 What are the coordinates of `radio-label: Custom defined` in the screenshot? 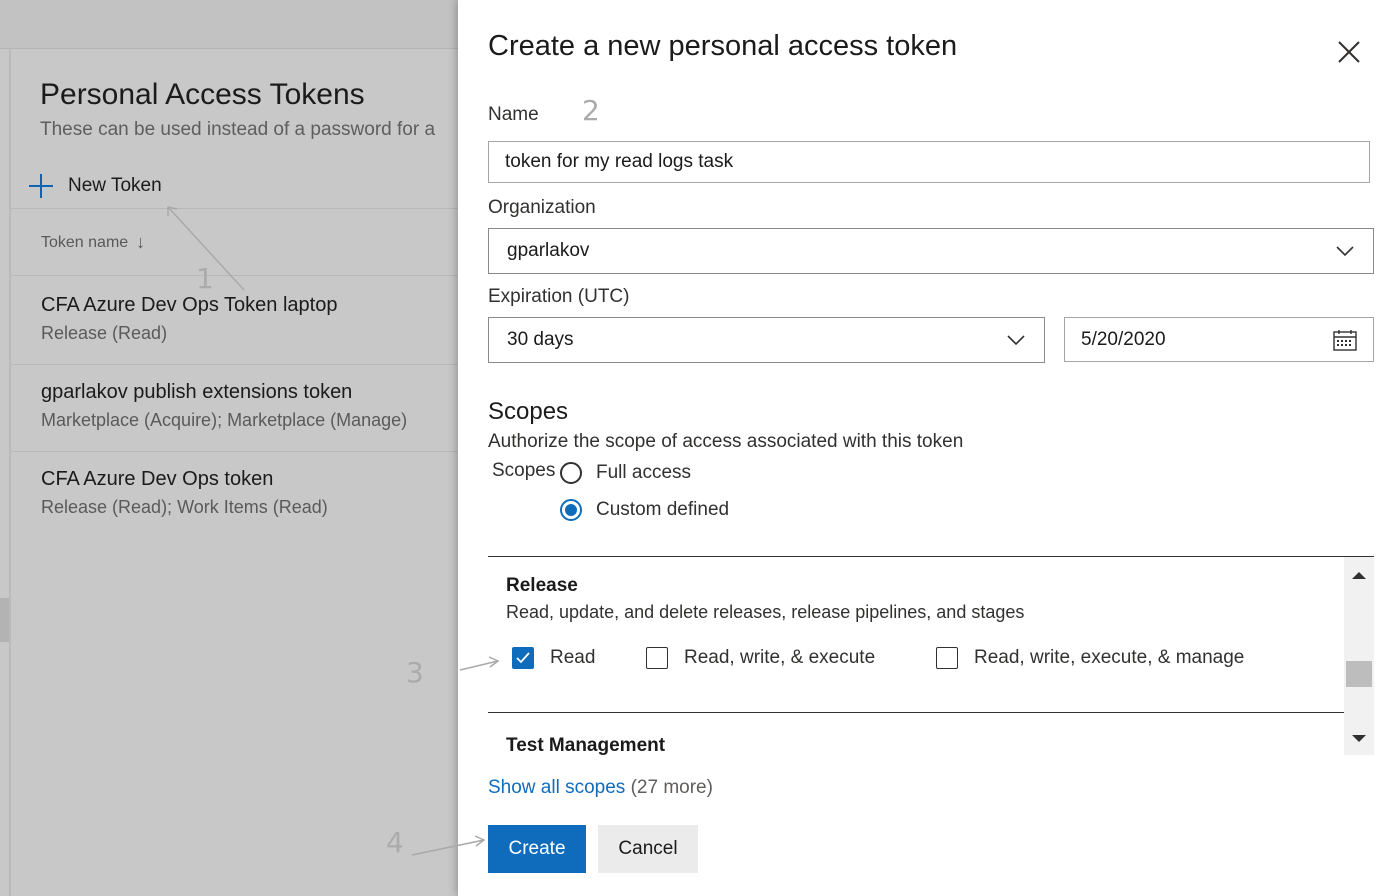 It's located at (663, 509).